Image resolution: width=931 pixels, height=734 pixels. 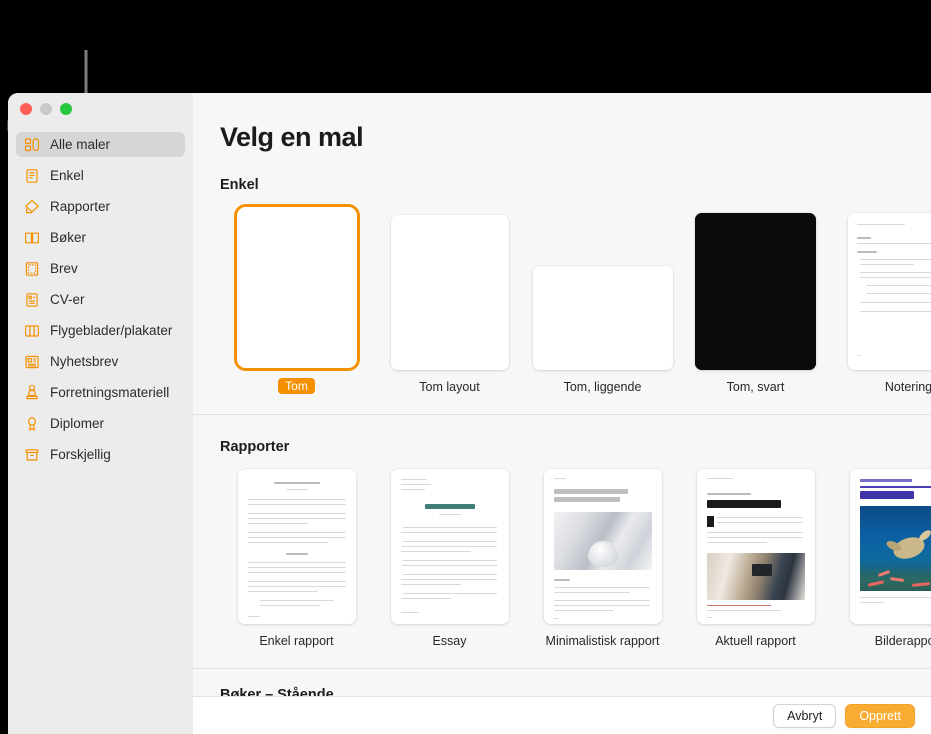 I want to click on template-card-notering: Notering, so click(x=881, y=303).